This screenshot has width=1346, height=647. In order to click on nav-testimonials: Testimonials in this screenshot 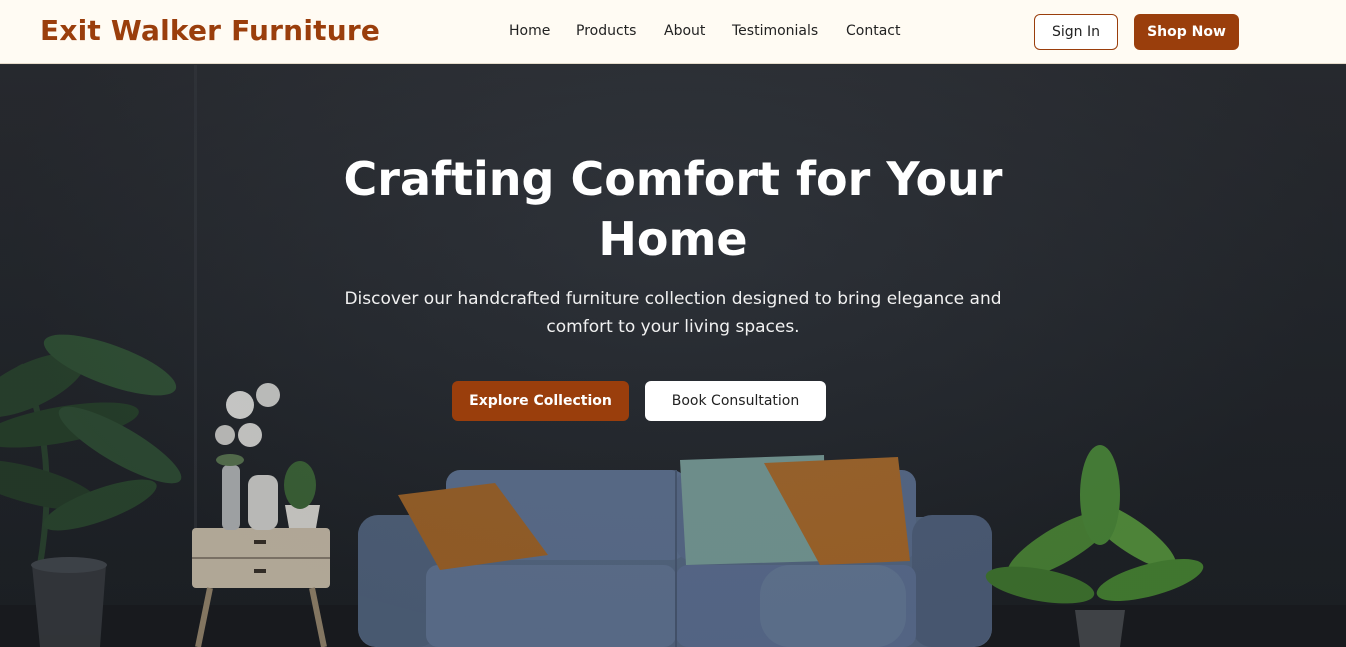, I will do `click(775, 31)`.